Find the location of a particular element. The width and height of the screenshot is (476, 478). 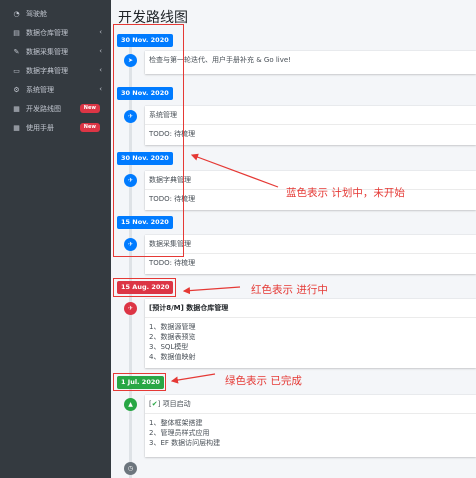

annotation-green-note: 绿色表示 已完成 is located at coordinates (263, 381).